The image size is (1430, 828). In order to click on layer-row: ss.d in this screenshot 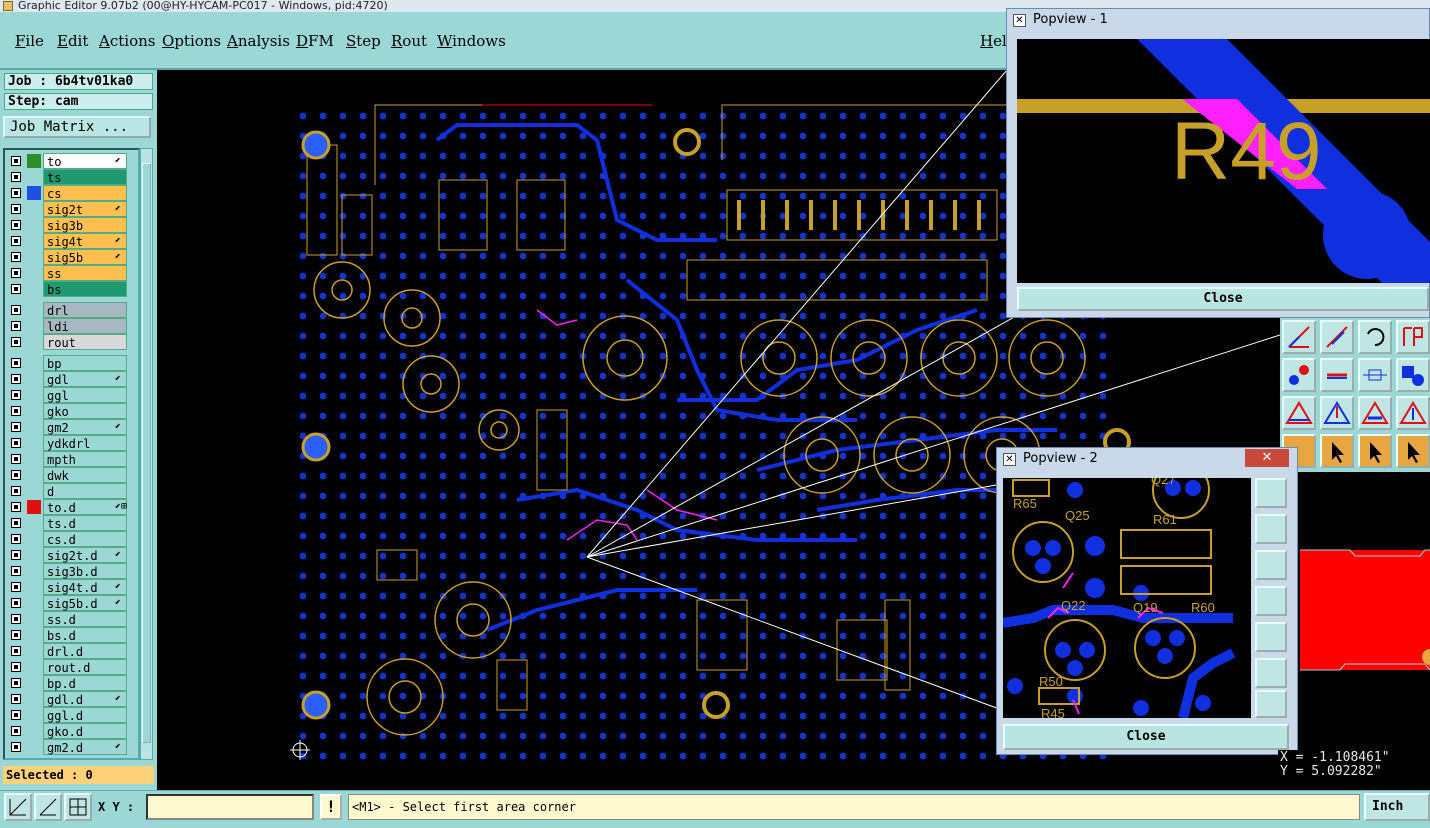, I will do `click(72, 619)`.